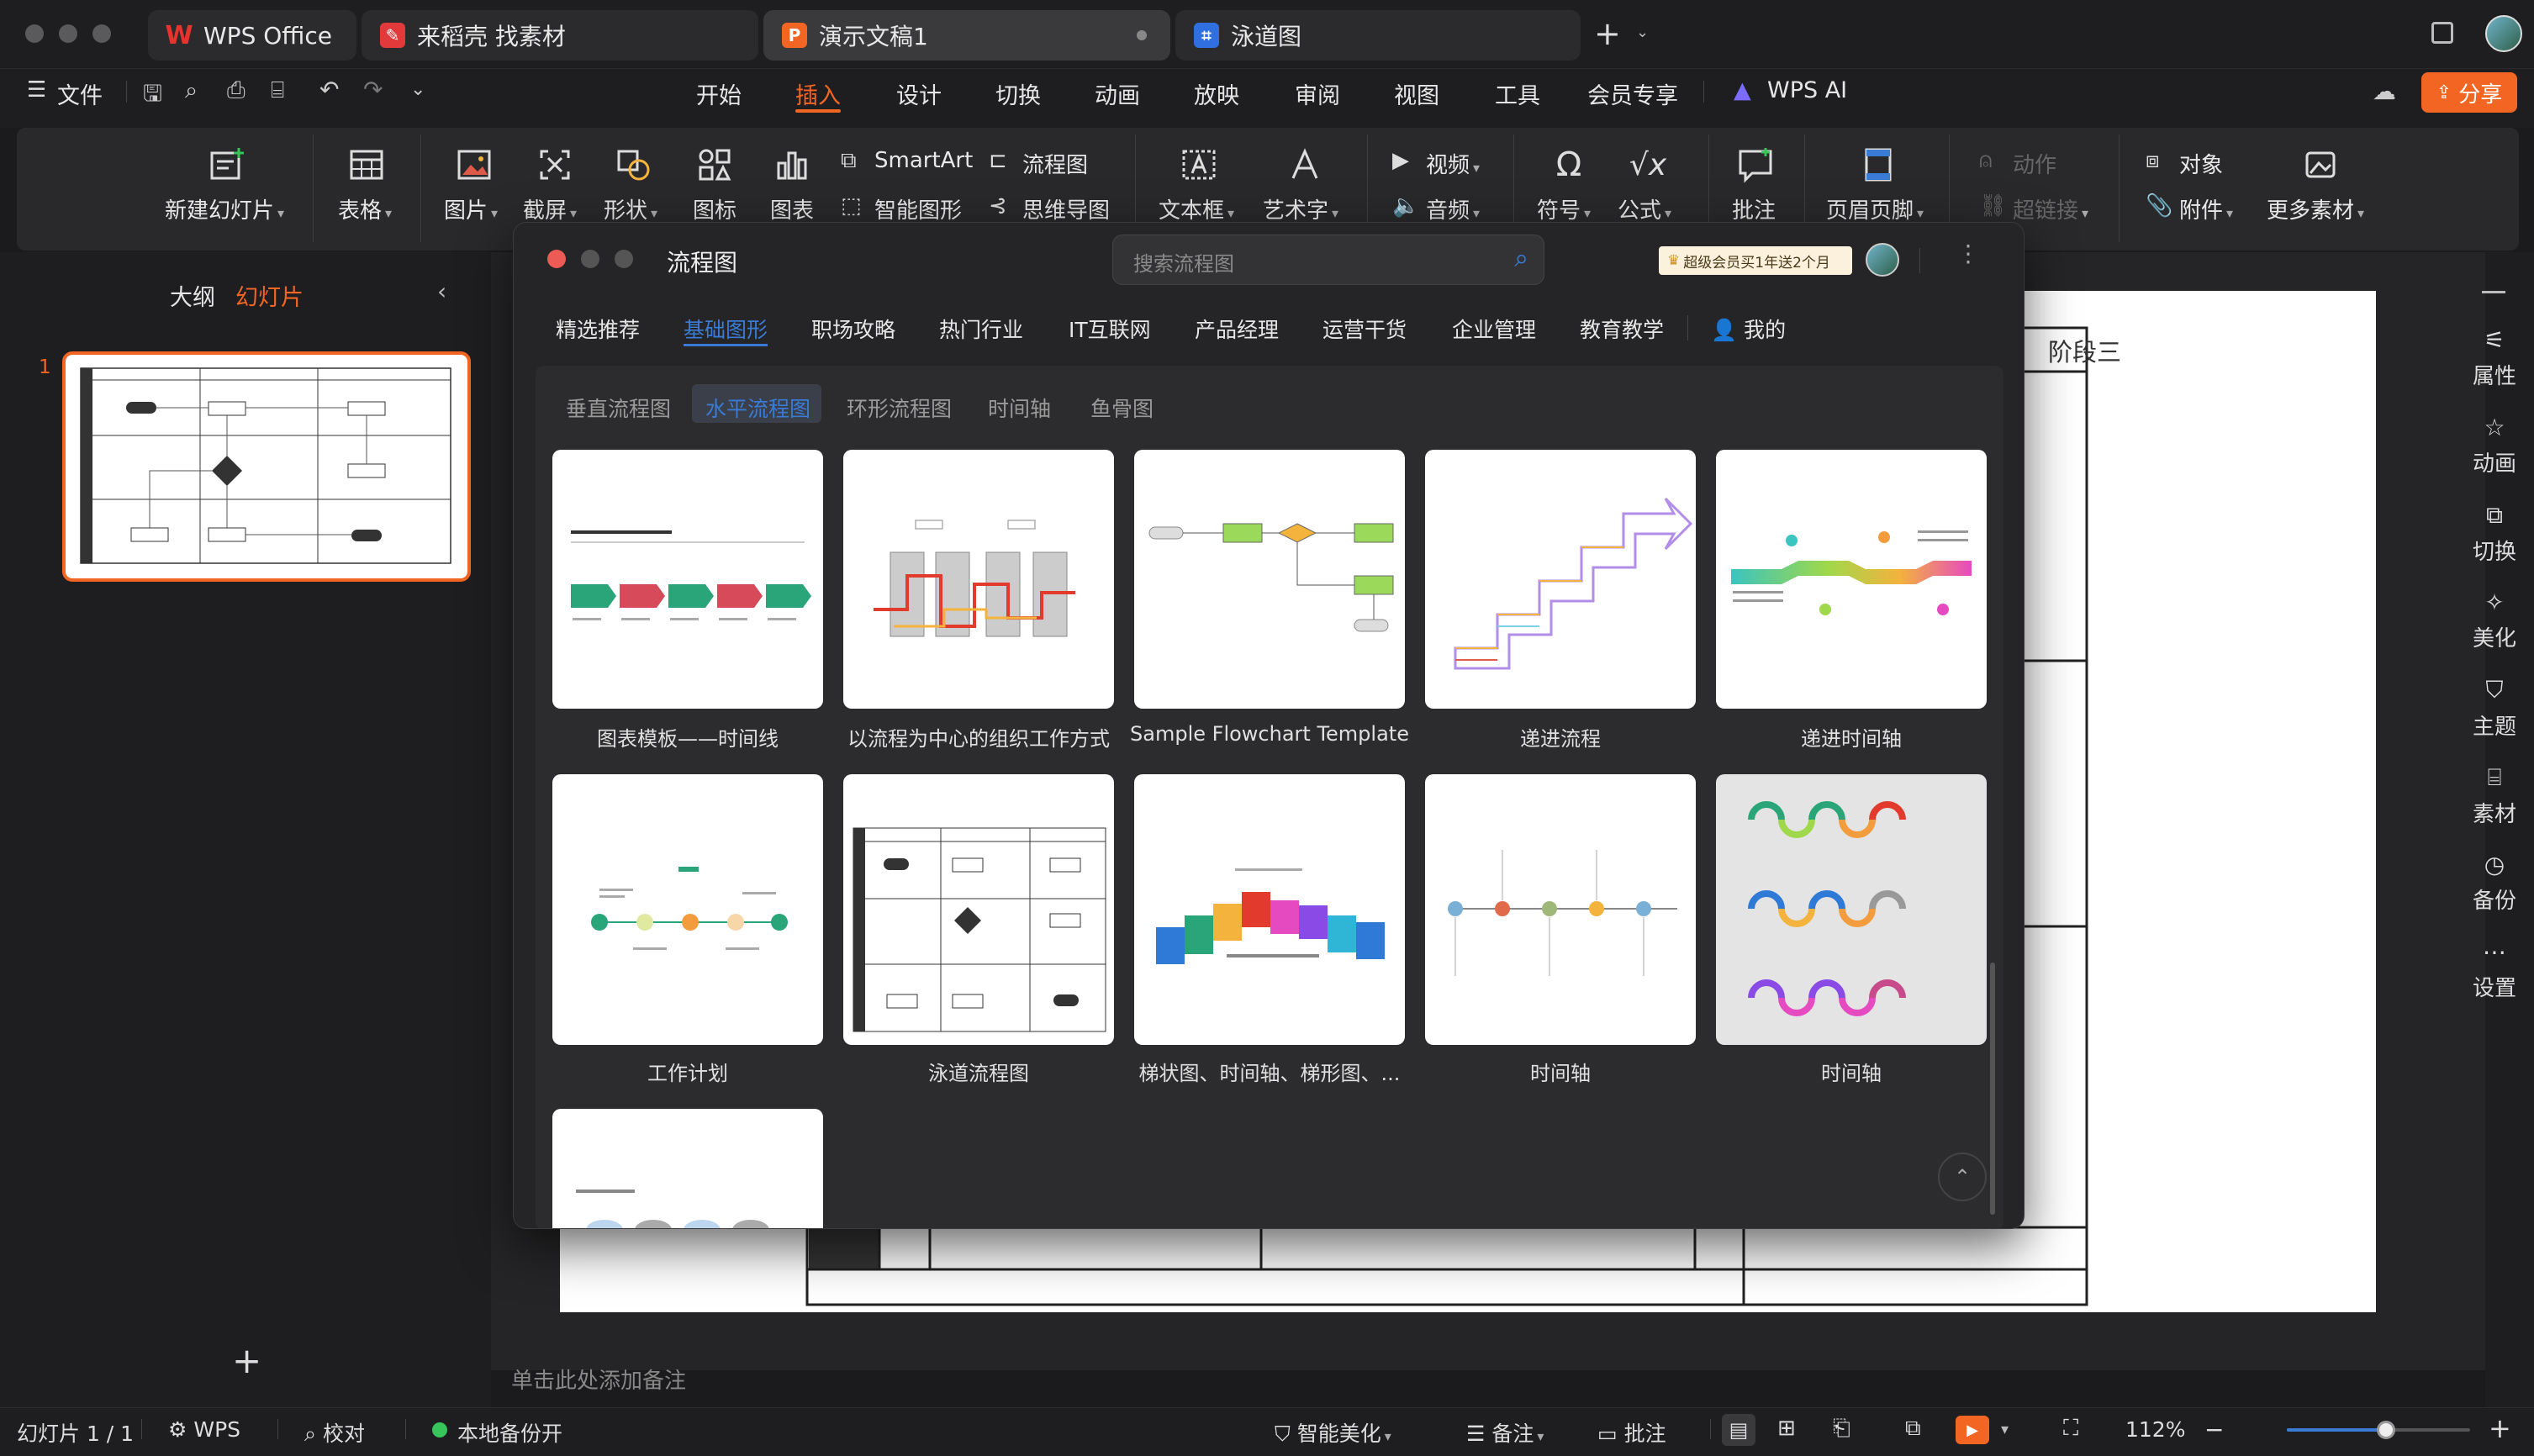 This screenshot has width=2534, height=1456. Describe the element at coordinates (2494, 620) in the screenshot. I see `sidebar-beautify: ✧ 美化` at that location.